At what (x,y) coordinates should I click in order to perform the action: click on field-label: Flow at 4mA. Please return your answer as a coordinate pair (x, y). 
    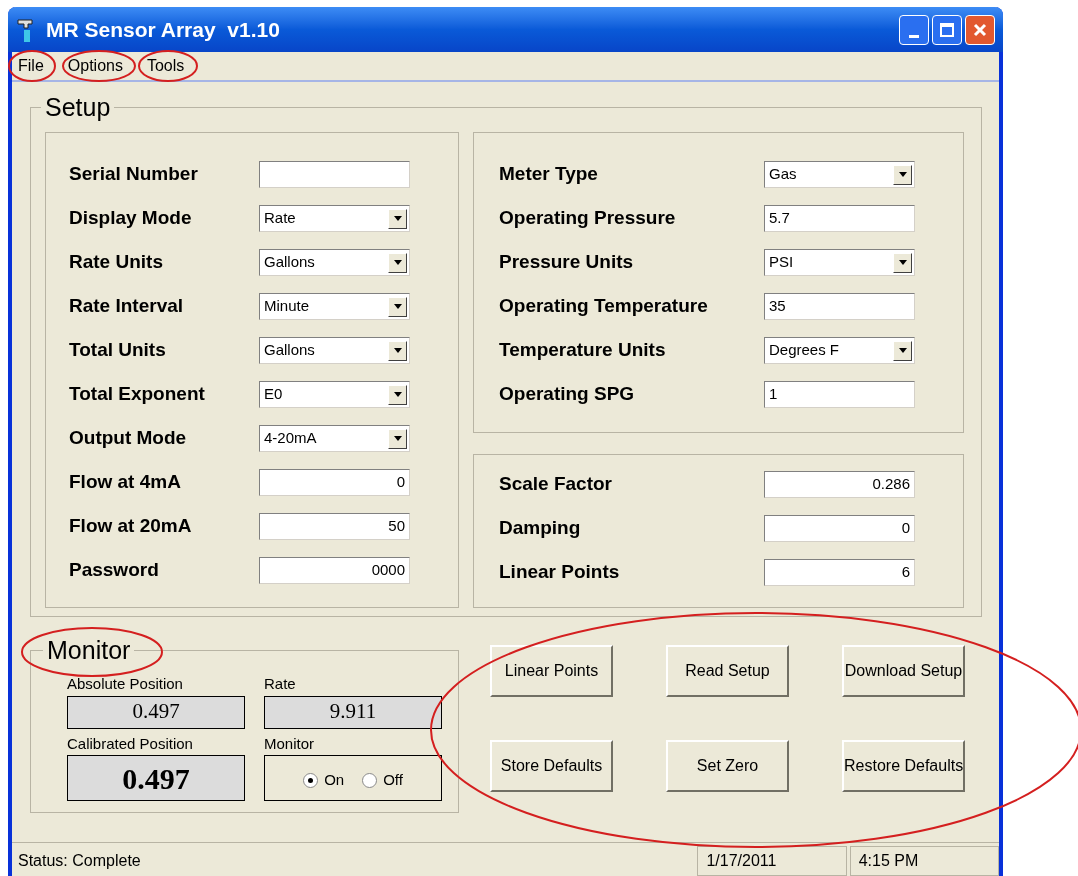
    Looking at the image, I should click on (125, 482).